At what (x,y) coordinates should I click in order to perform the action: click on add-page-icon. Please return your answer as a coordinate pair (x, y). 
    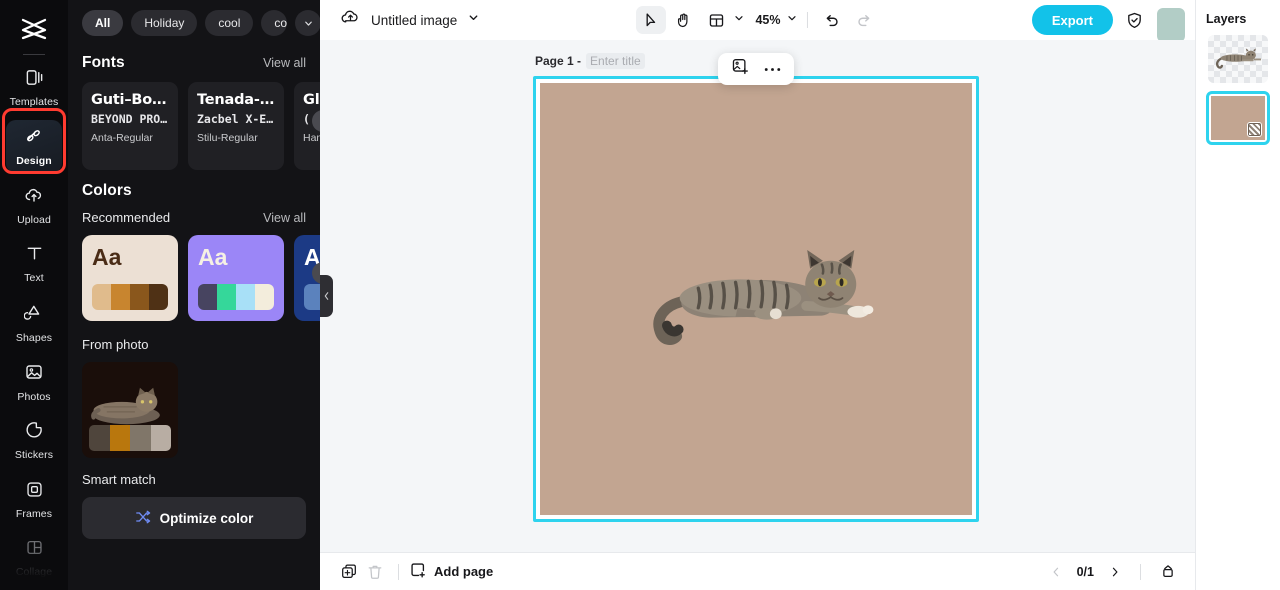
    Looking at the image, I should click on (418, 571).